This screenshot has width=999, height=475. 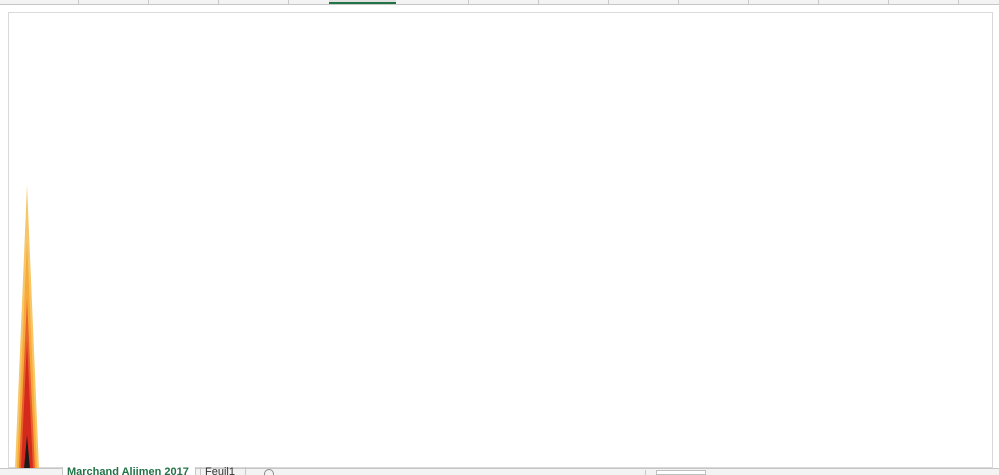 What do you see at coordinates (223, 471) in the screenshot?
I see `sheet-tab-feuil1: Feuil1` at bounding box center [223, 471].